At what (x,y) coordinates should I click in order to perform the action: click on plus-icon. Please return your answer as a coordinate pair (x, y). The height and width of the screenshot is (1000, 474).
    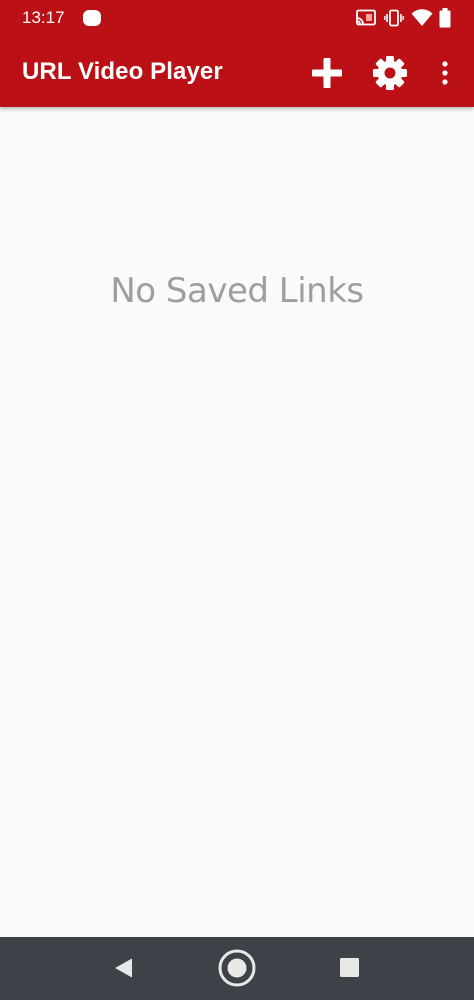
    Looking at the image, I should click on (327, 73).